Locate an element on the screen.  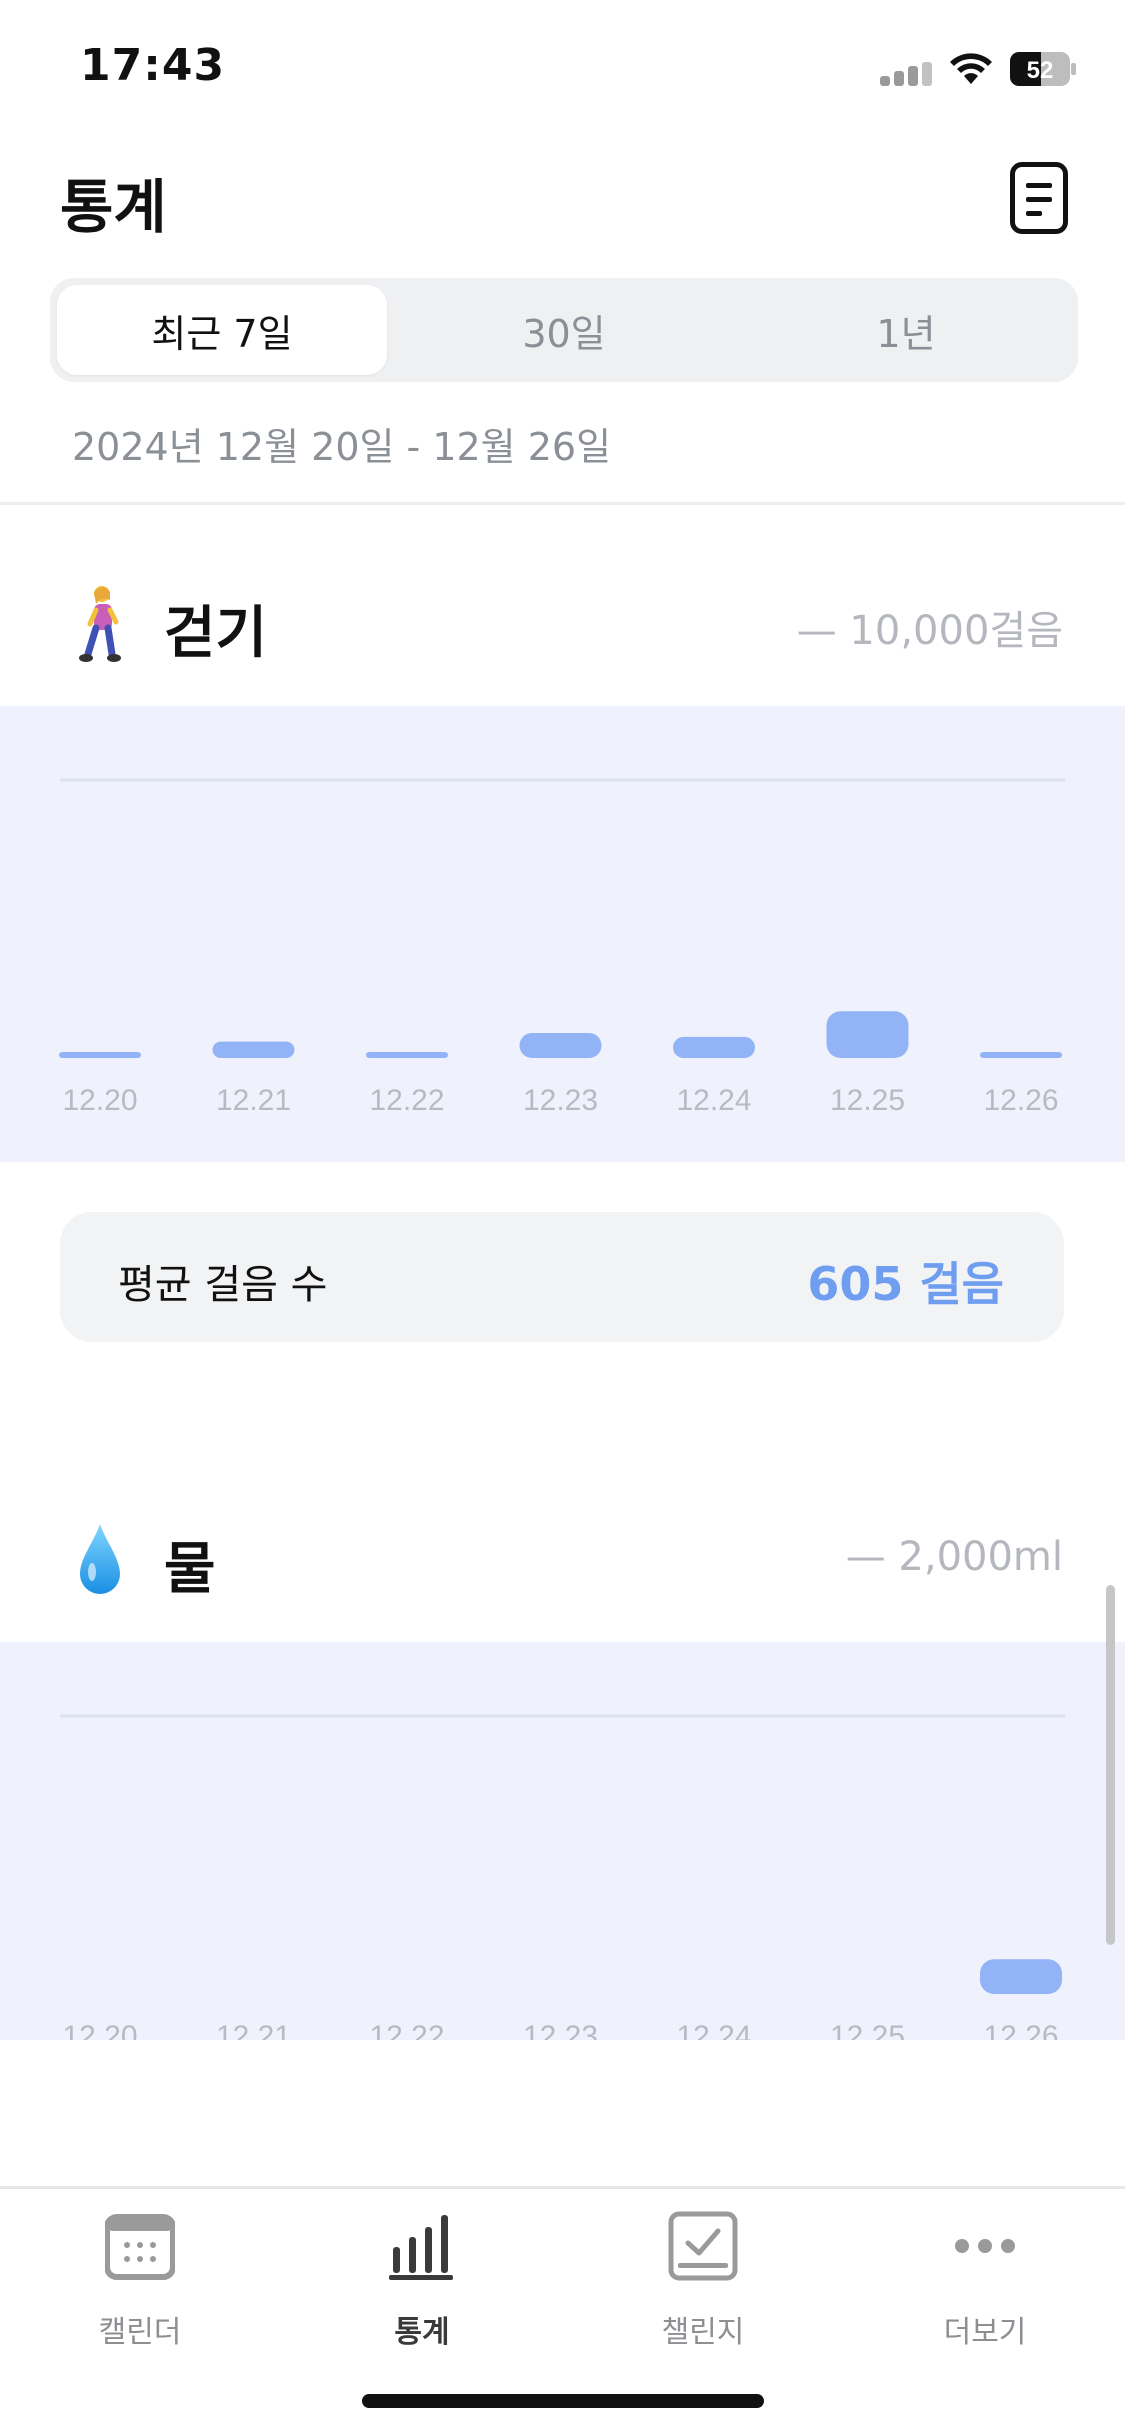
tab-more-label: 더보기 is located at coordinates (985, 2332).